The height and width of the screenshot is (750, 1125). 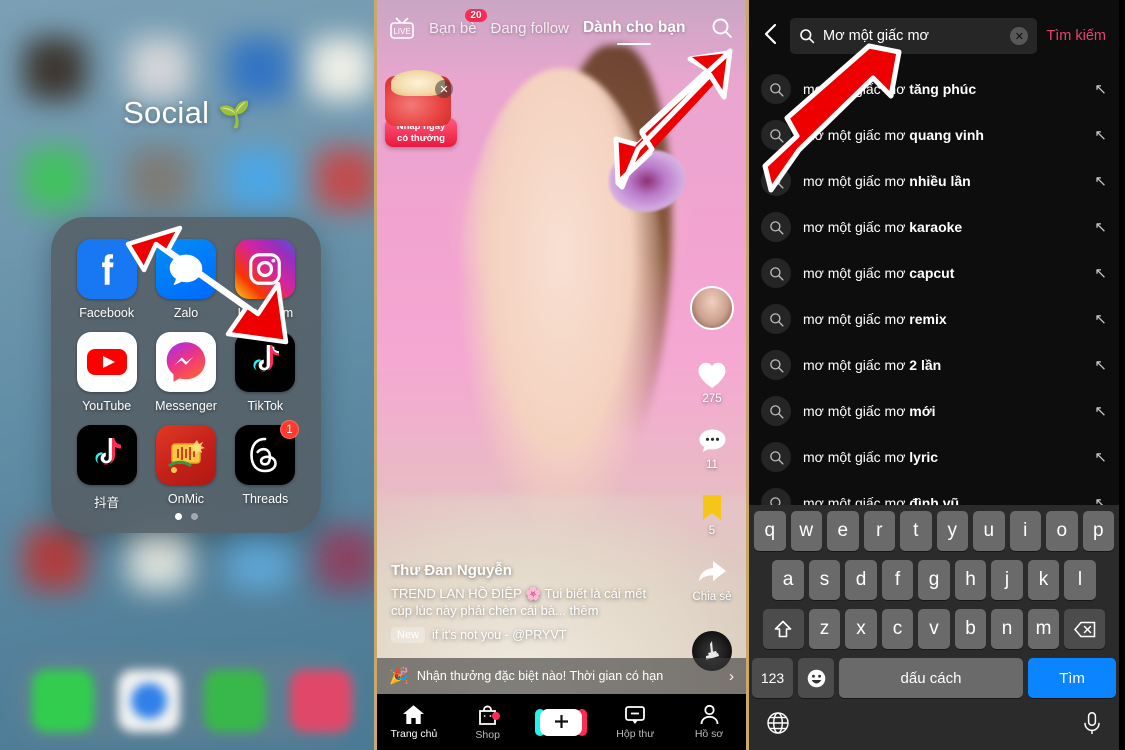 I want to click on suggestion-row: mơ một giấc mơ 2 lần ↖, so click(x=934, y=365).